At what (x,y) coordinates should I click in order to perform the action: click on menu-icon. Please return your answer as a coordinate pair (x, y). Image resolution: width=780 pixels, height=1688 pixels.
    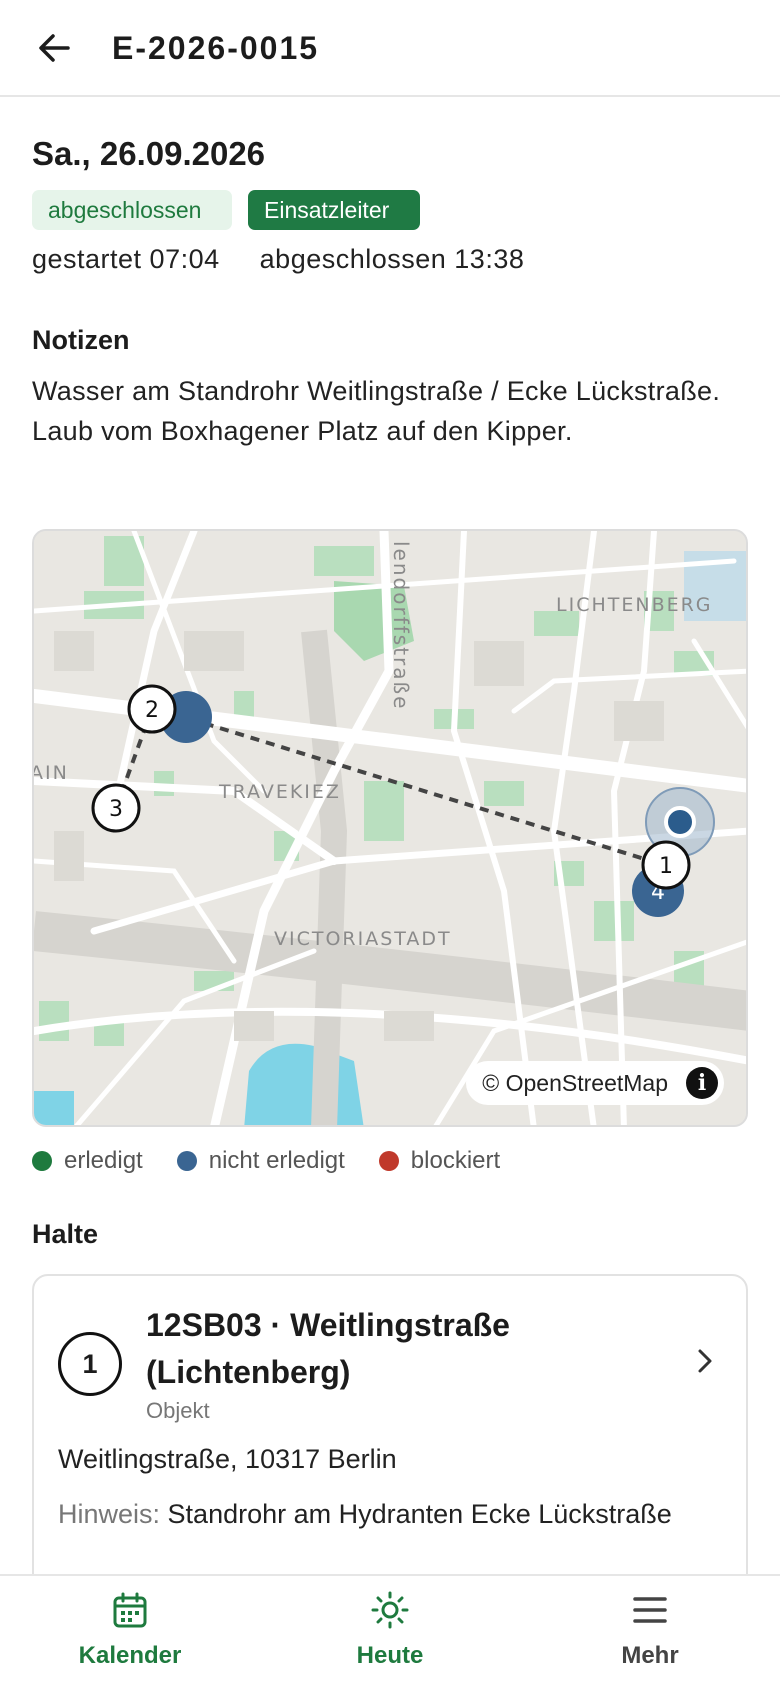
    Looking at the image, I should click on (650, 1610).